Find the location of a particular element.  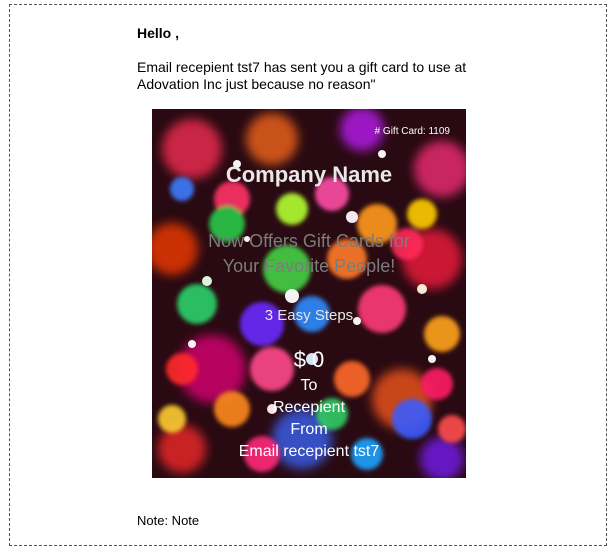

gift-note: Note is located at coordinates (168, 520).